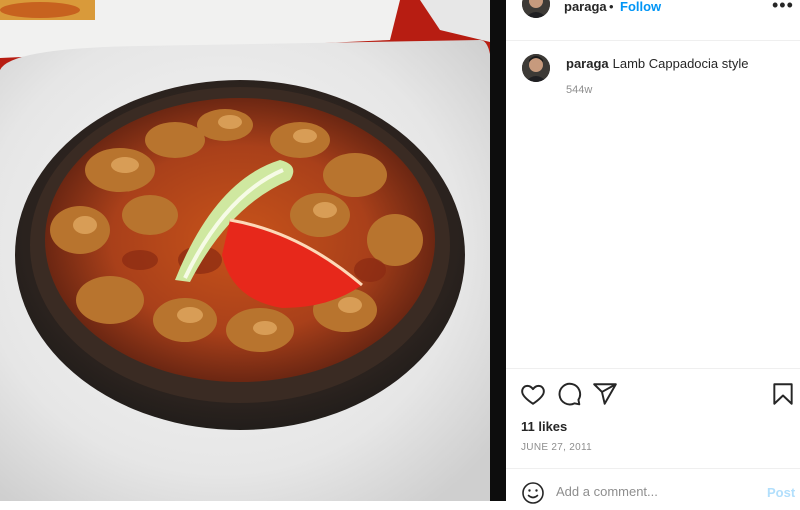 Image resolution: width=800 pixels, height=510 pixels. Describe the element at coordinates (783, 8) in the screenshot. I see `more-options-icon: •••` at that location.